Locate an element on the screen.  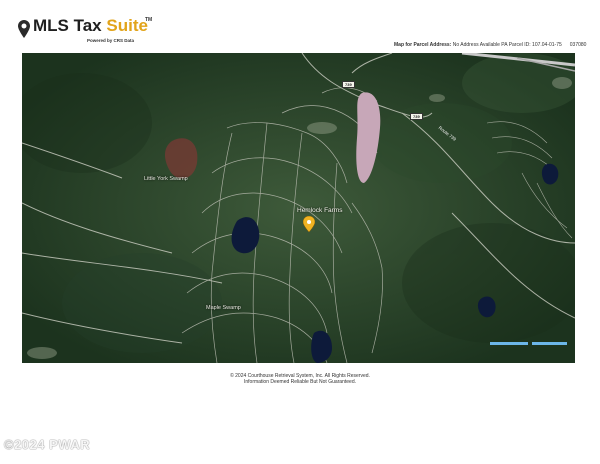
route-739-shield-east: 739 is located at coordinates (416, 116).